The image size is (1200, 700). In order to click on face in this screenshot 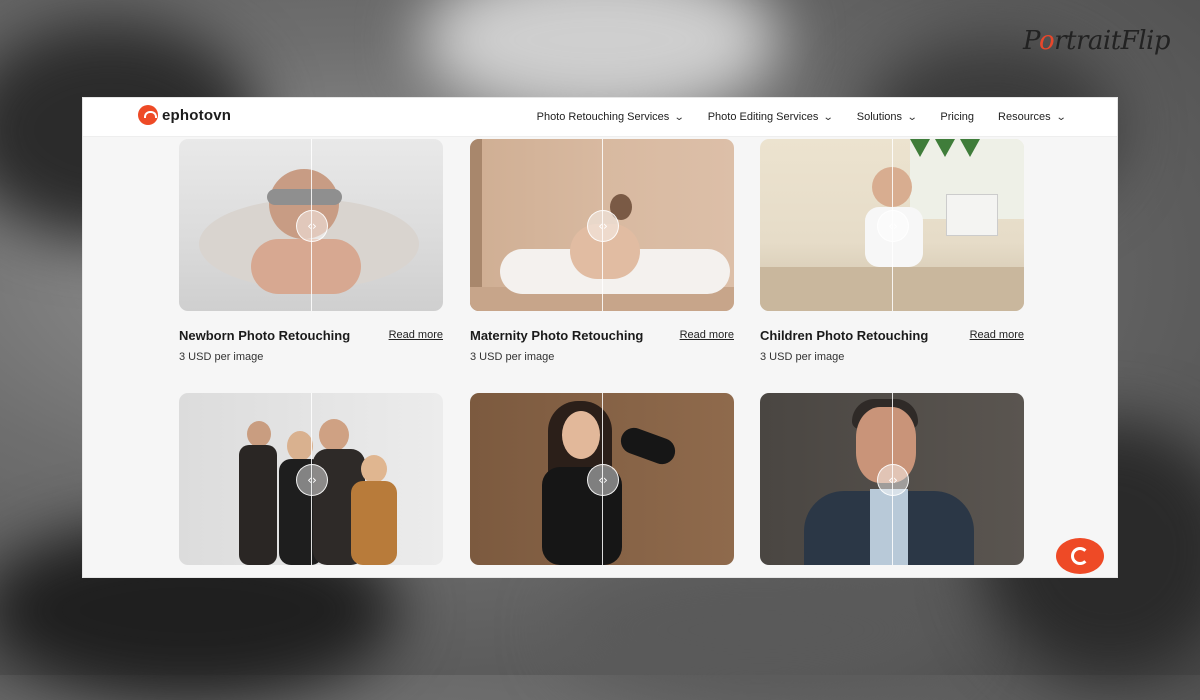, I will do `click(581, 435)`.